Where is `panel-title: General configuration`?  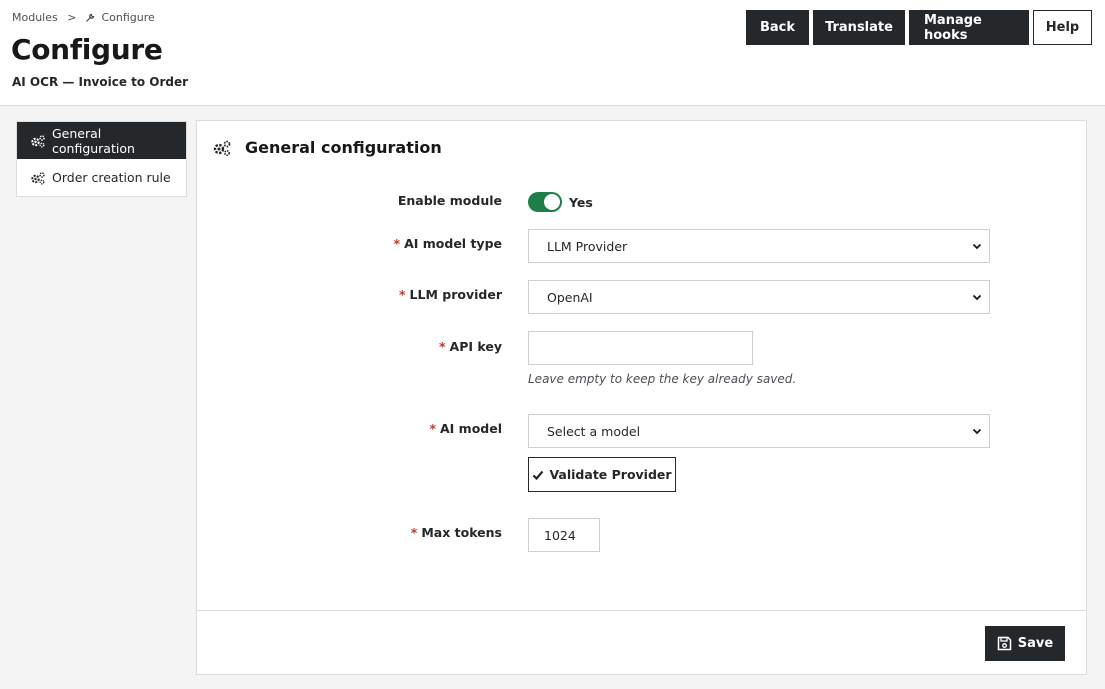 panel-title: General configuration is located at coordinates (343, 147).